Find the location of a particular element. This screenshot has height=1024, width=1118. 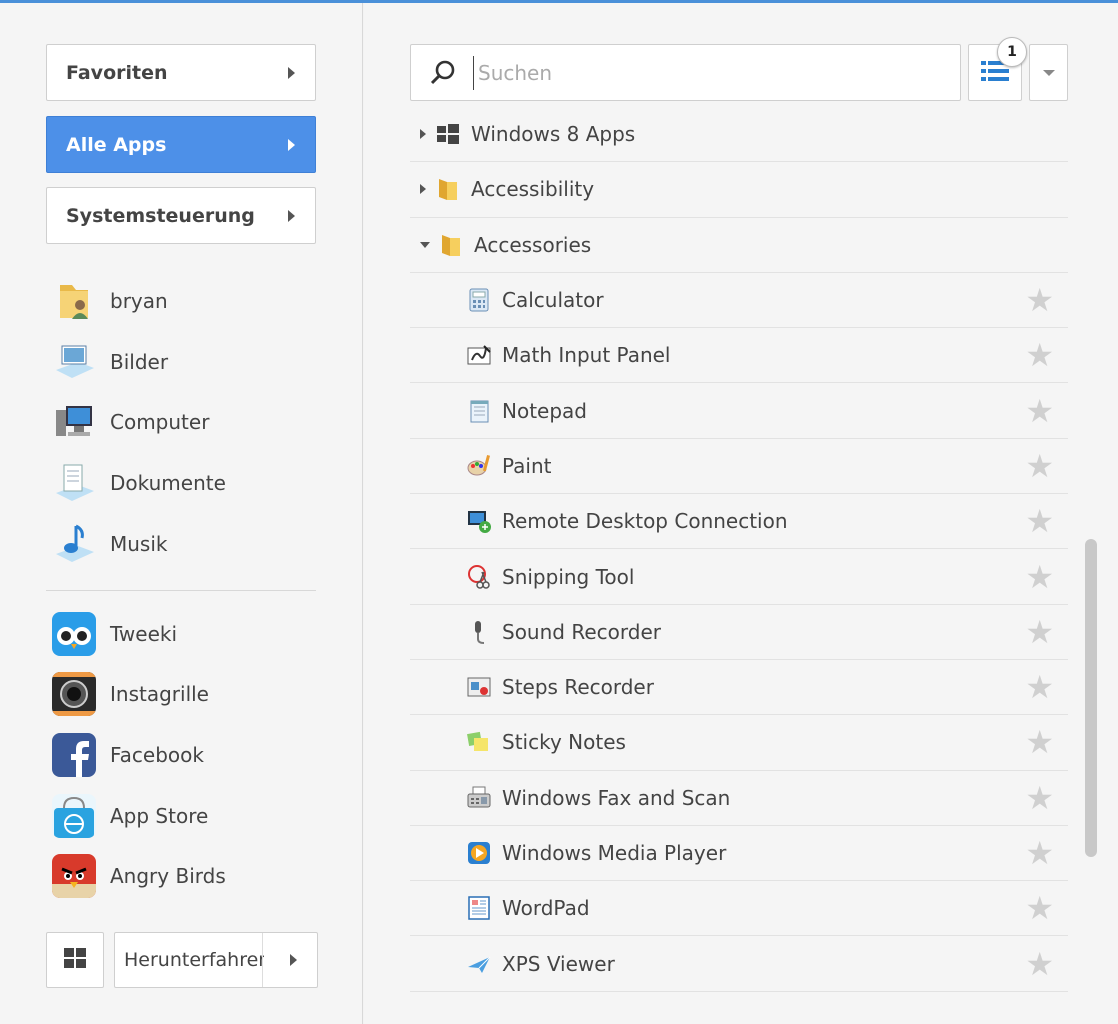

place-computer: Computer is located at coordinates (130, 422).